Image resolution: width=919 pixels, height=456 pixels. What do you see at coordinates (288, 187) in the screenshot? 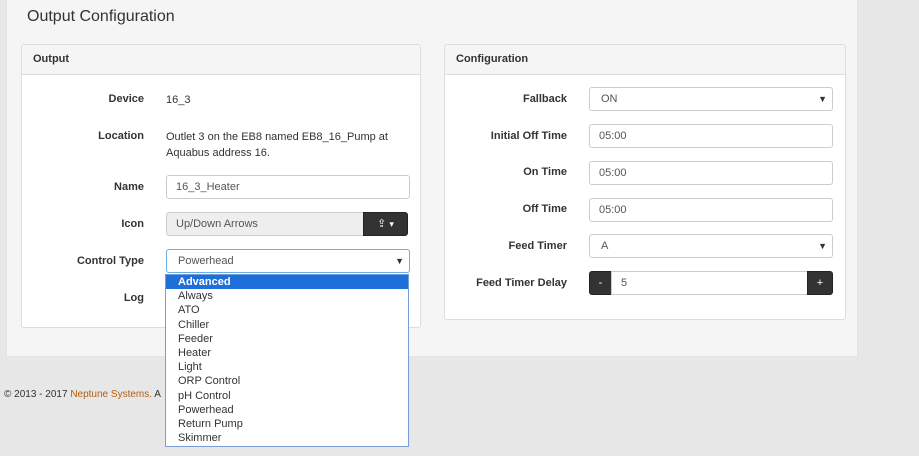
I see `name-input: 16_3_Heater` at bounding box center [288, 187].